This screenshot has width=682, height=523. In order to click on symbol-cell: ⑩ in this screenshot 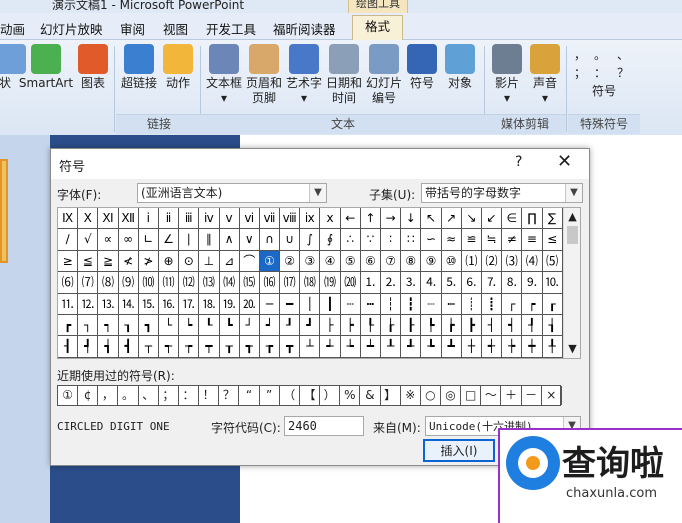, I will do `click(451, 261)`.